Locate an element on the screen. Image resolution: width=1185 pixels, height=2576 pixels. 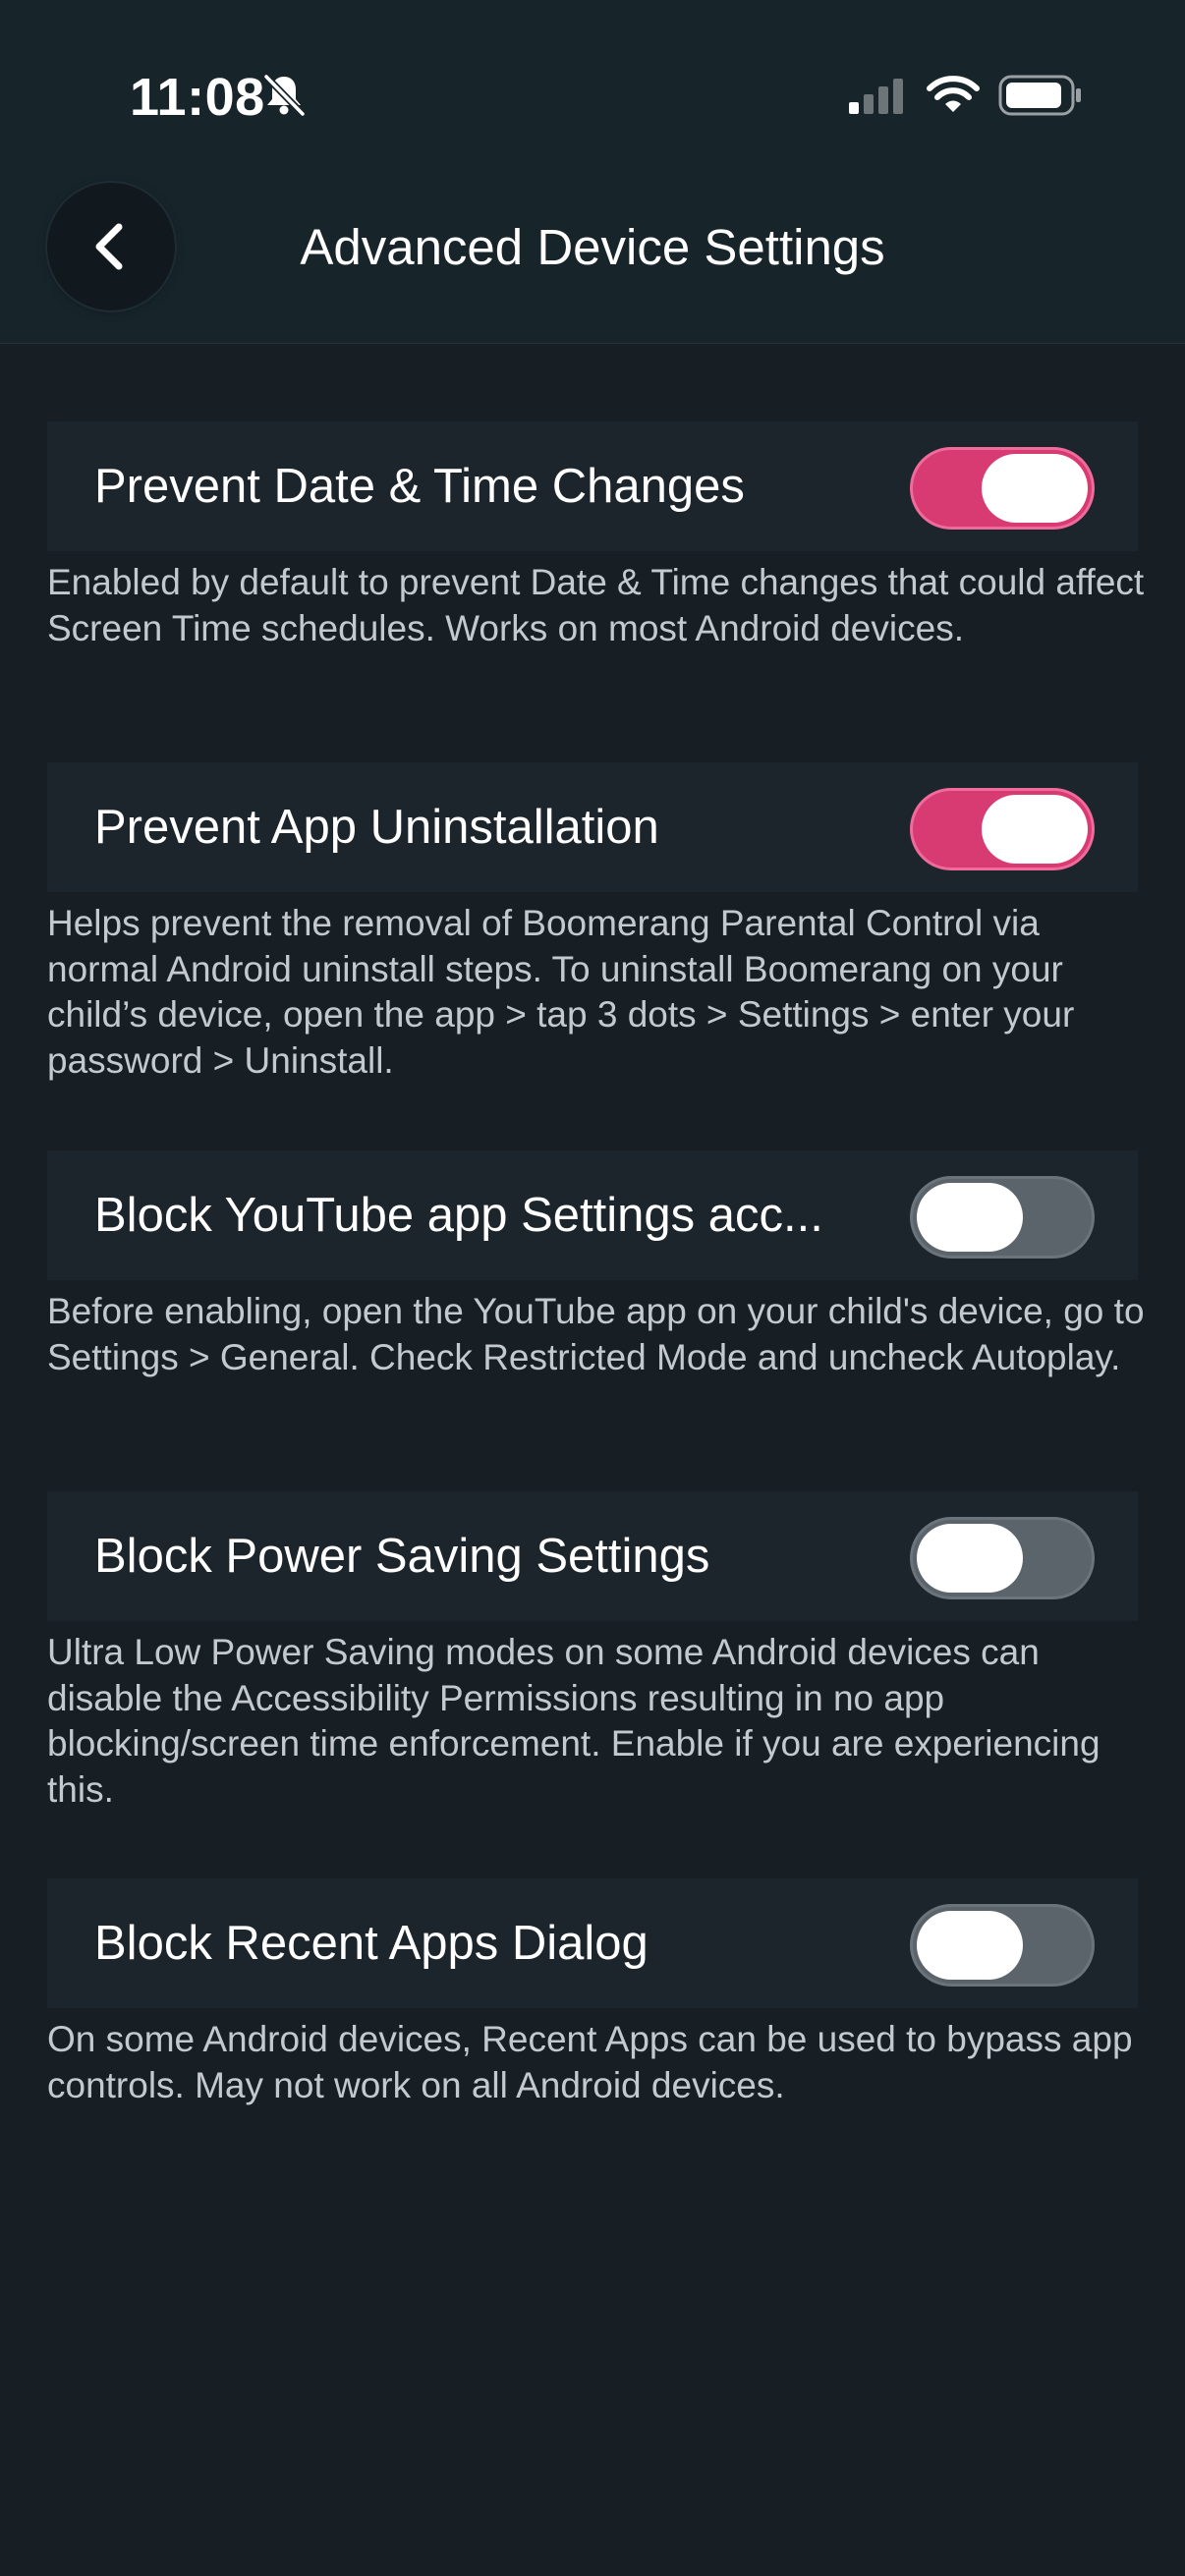
page-title: Advanced Device Settings is located at coordinates (592, 247).